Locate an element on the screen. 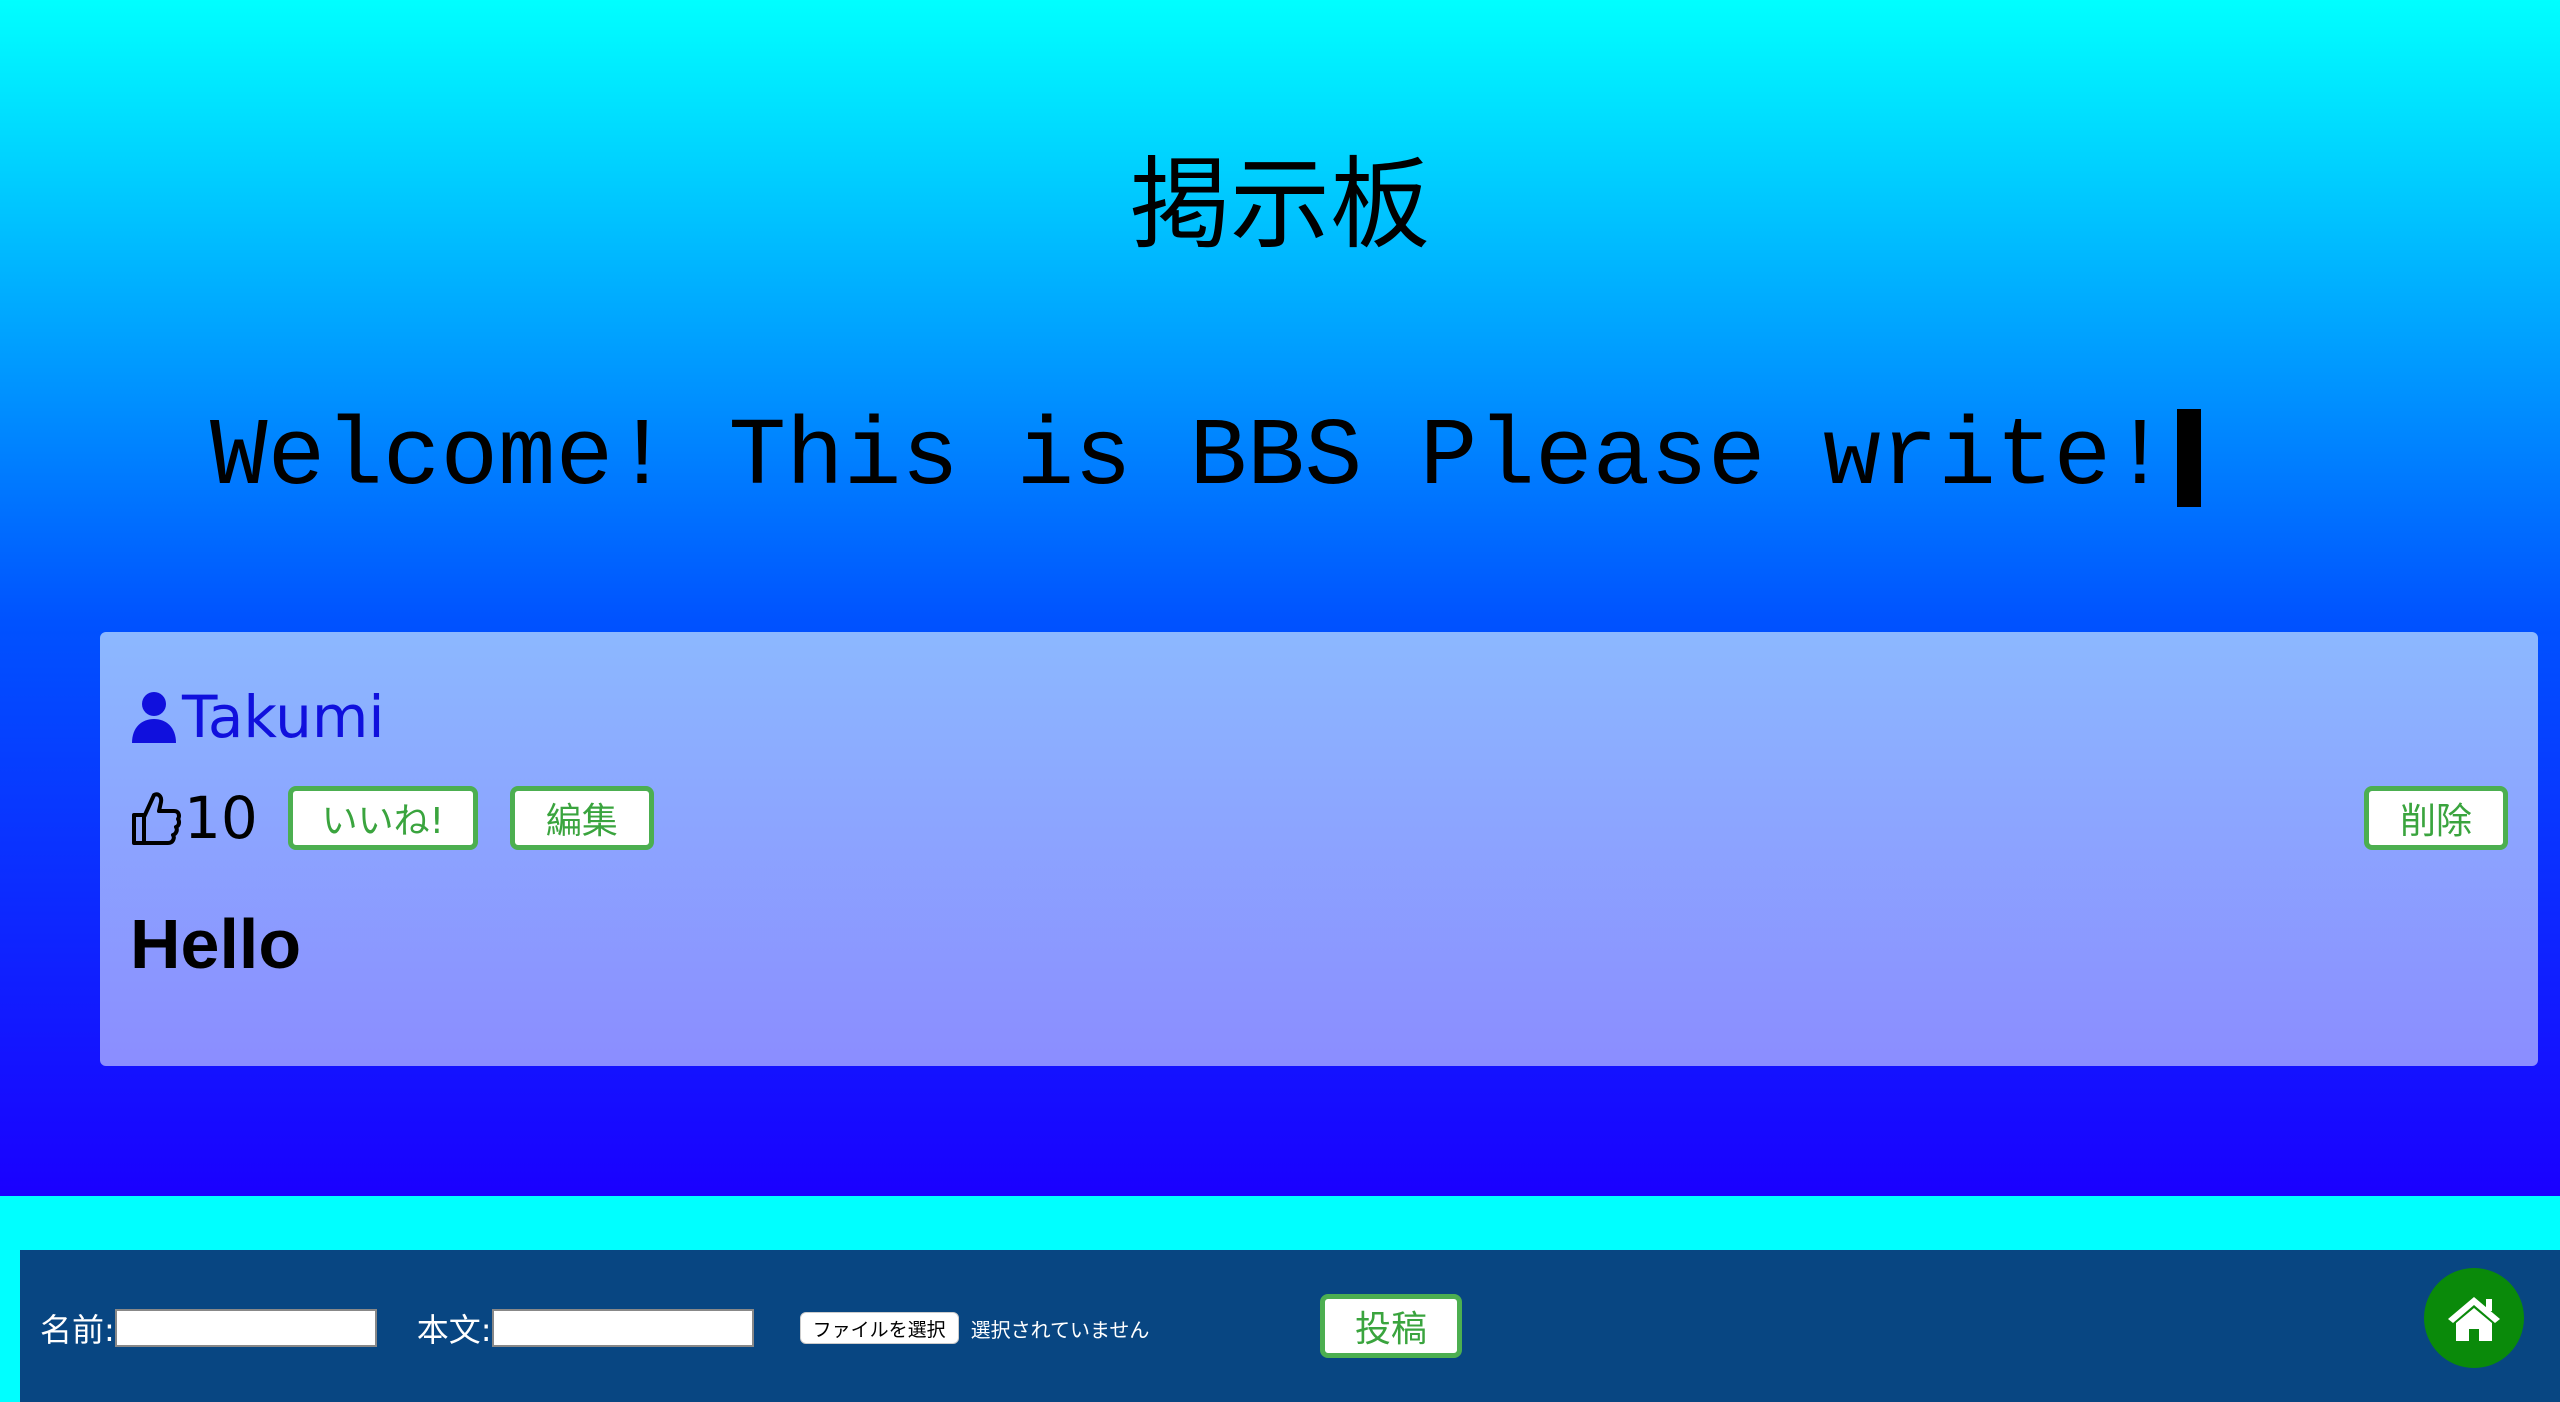 The image size is (2560, 1402). like-button: いいね! is located at coordinates (382, 818).